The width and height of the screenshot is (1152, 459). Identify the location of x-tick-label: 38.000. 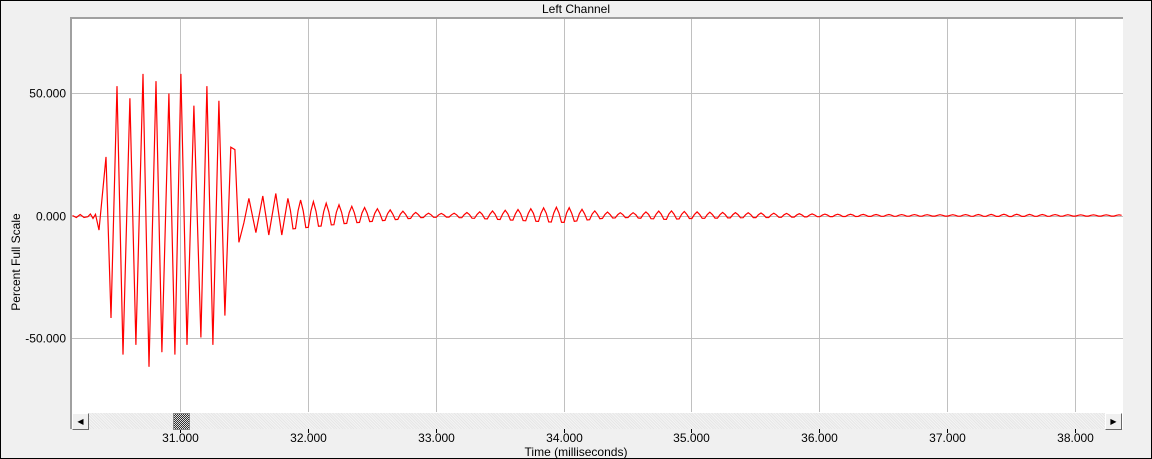
(1075, 438).